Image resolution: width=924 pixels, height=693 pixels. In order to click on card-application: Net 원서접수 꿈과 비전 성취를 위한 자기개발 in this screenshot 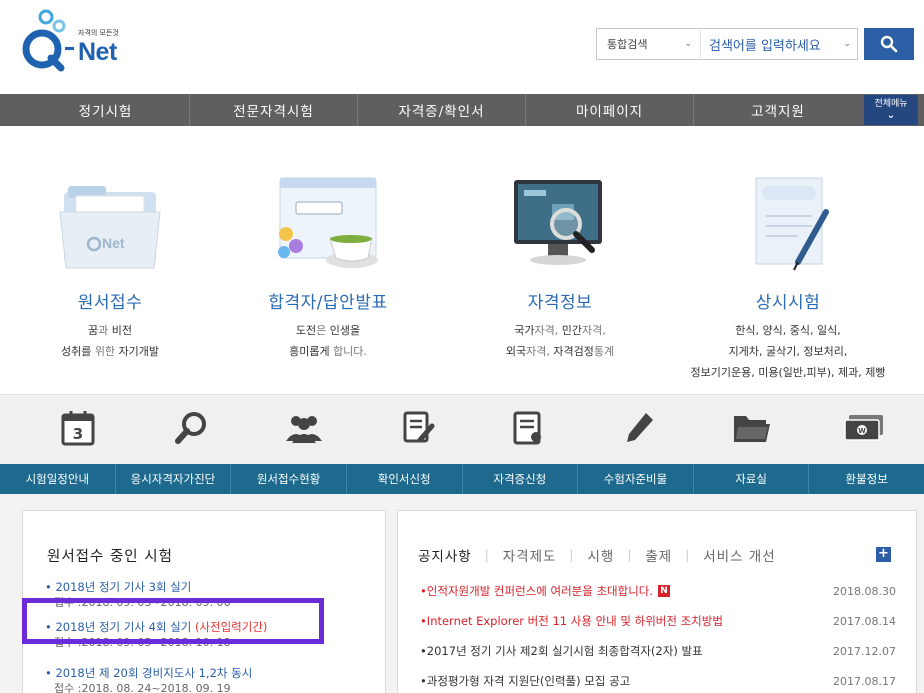, I will do `click(110, 260)`.